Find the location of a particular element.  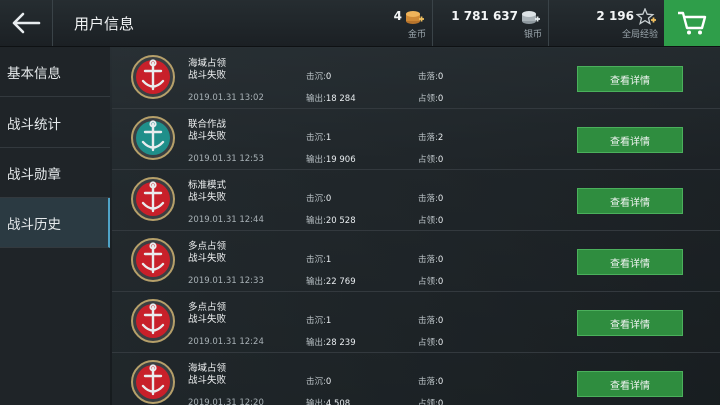

damage-stat: 输出:22 769 is located at coordinates (331, 281).